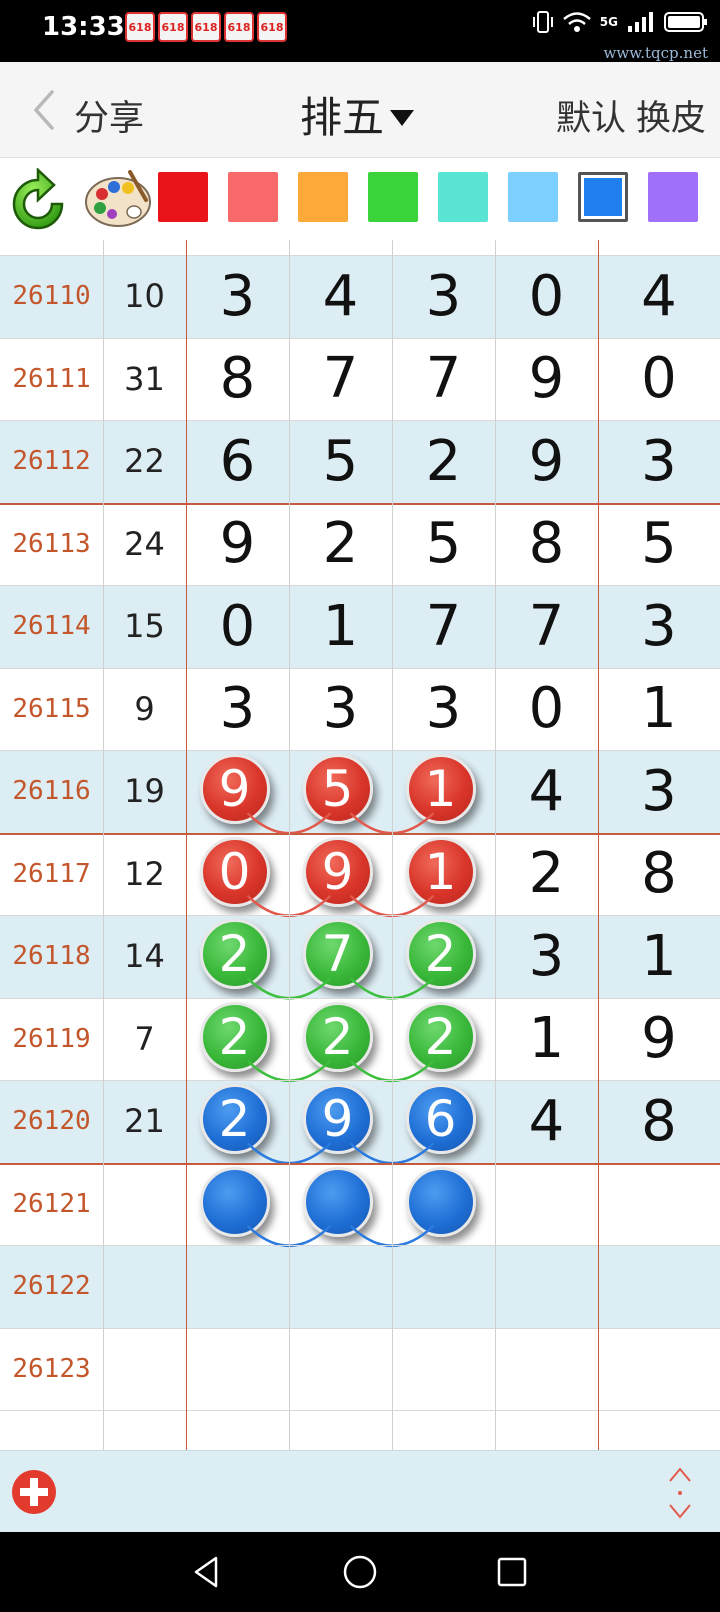  I want to click on number-ball: 5, so click(337, 789).